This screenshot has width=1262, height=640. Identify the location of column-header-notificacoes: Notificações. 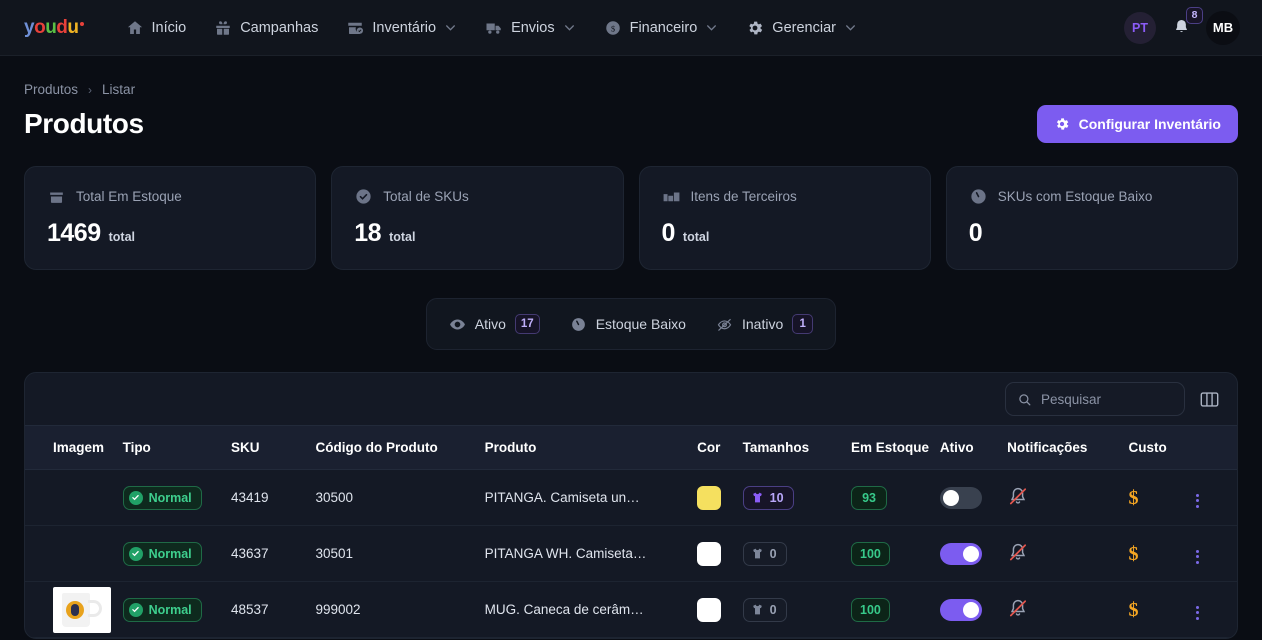
(1068, 447).